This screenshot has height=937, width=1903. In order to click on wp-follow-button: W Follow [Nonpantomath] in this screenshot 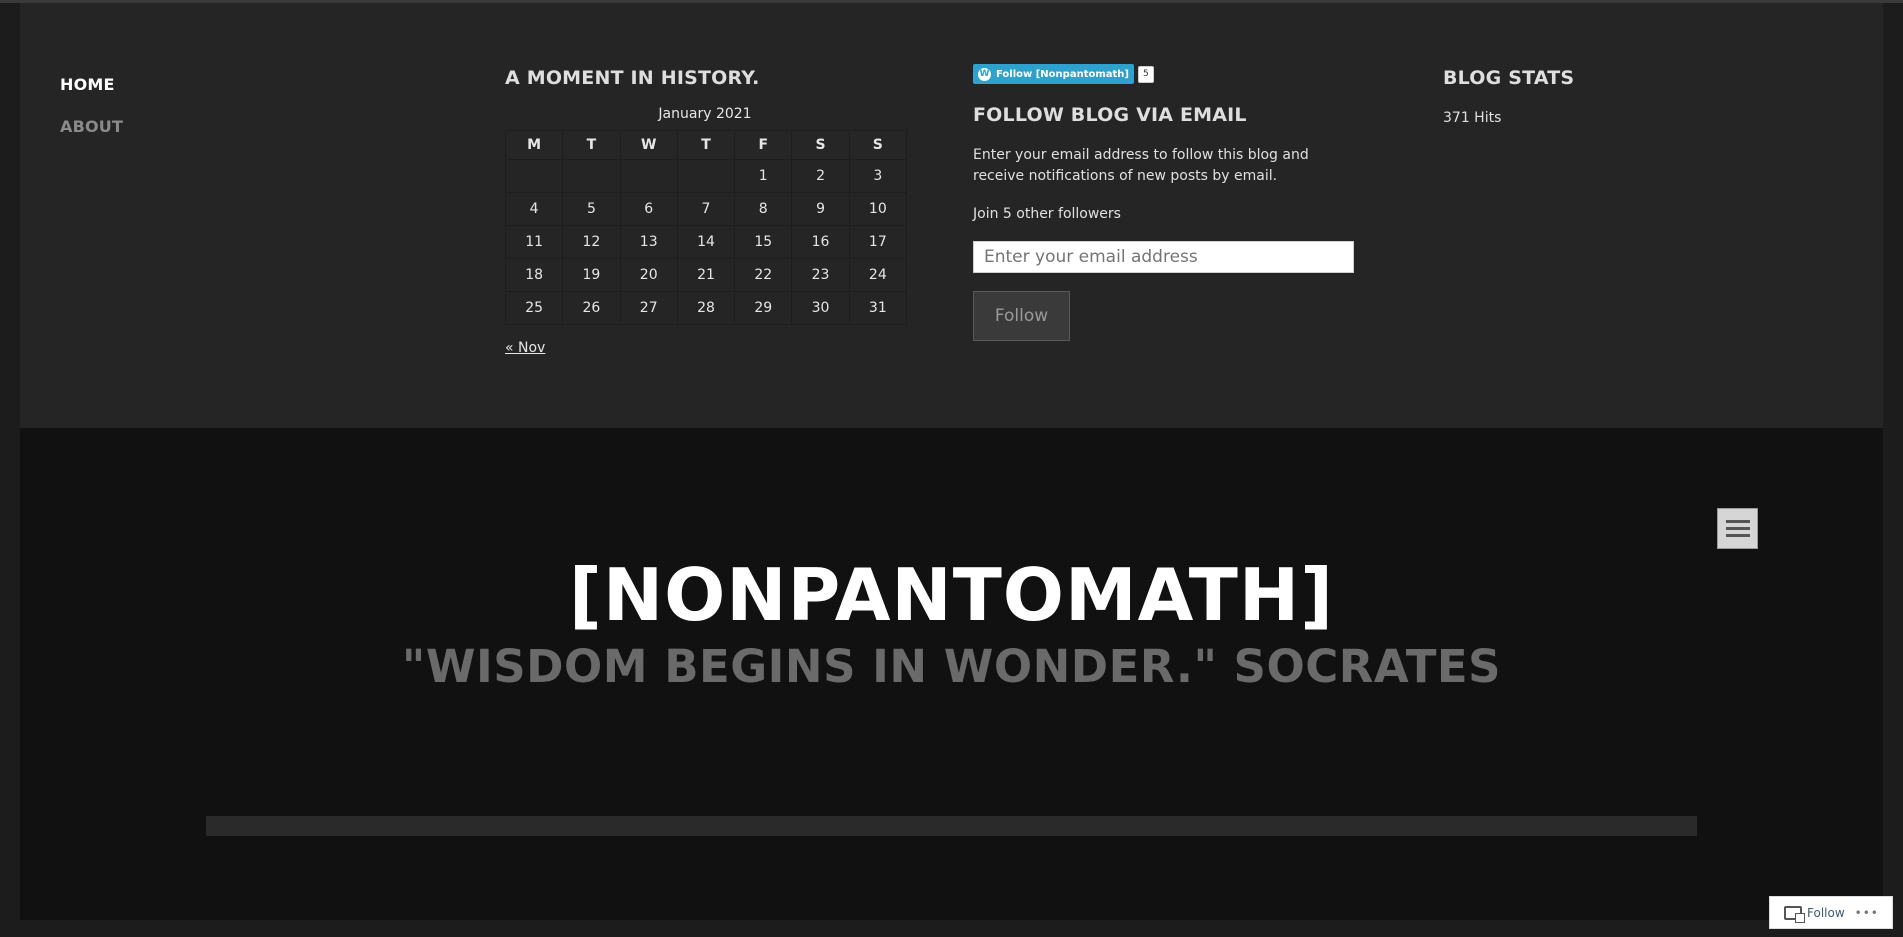, I will do `click(1053, 74)`.